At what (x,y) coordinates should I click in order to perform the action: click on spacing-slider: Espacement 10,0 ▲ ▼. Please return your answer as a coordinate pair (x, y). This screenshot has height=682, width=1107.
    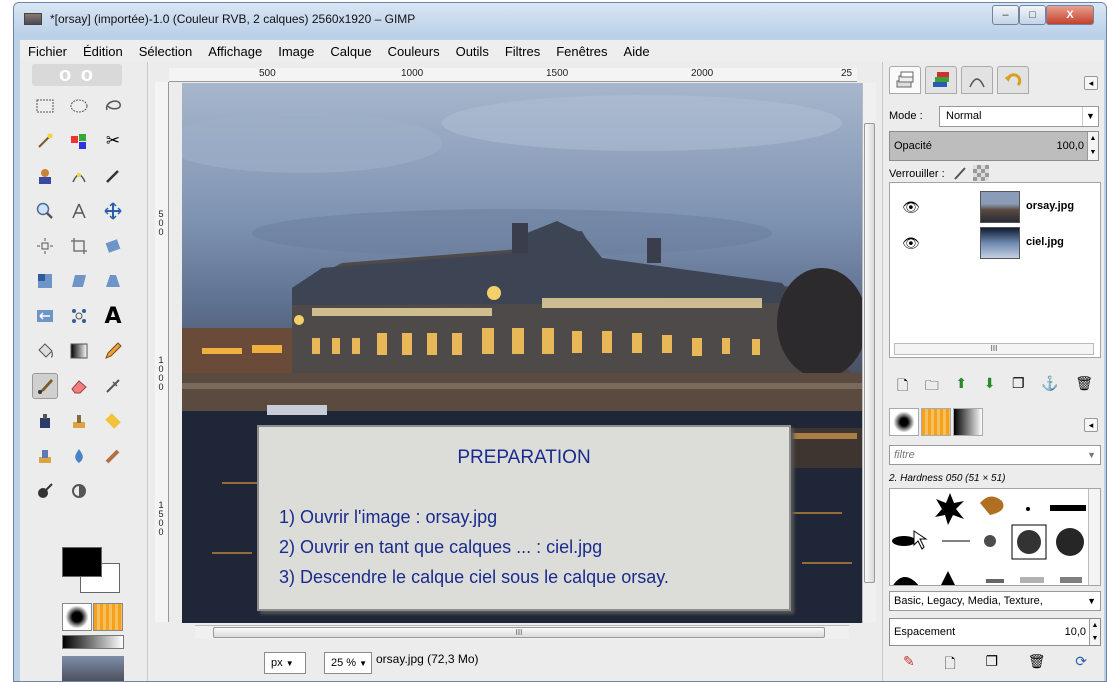
    Looking at the image, I should click on (995, 632).